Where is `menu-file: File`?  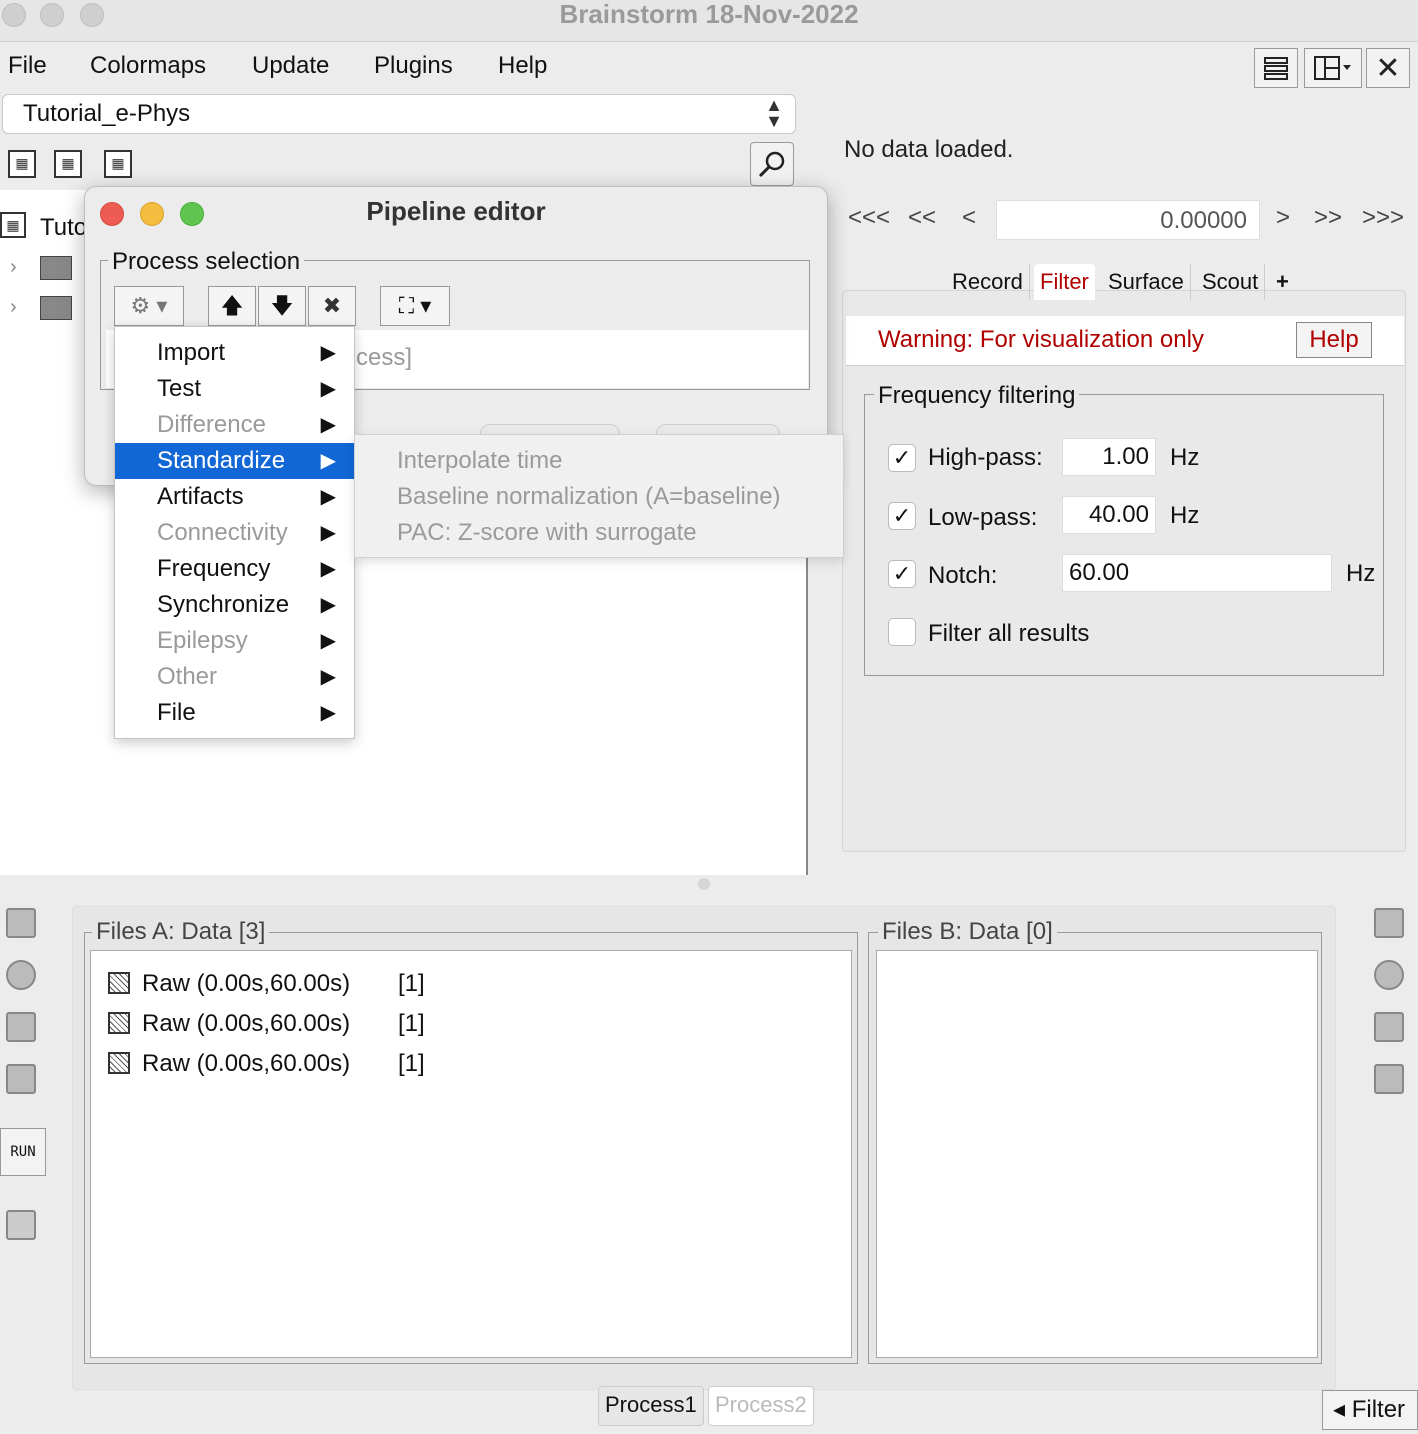
menu-file: File is located at coordinates (27, 66).